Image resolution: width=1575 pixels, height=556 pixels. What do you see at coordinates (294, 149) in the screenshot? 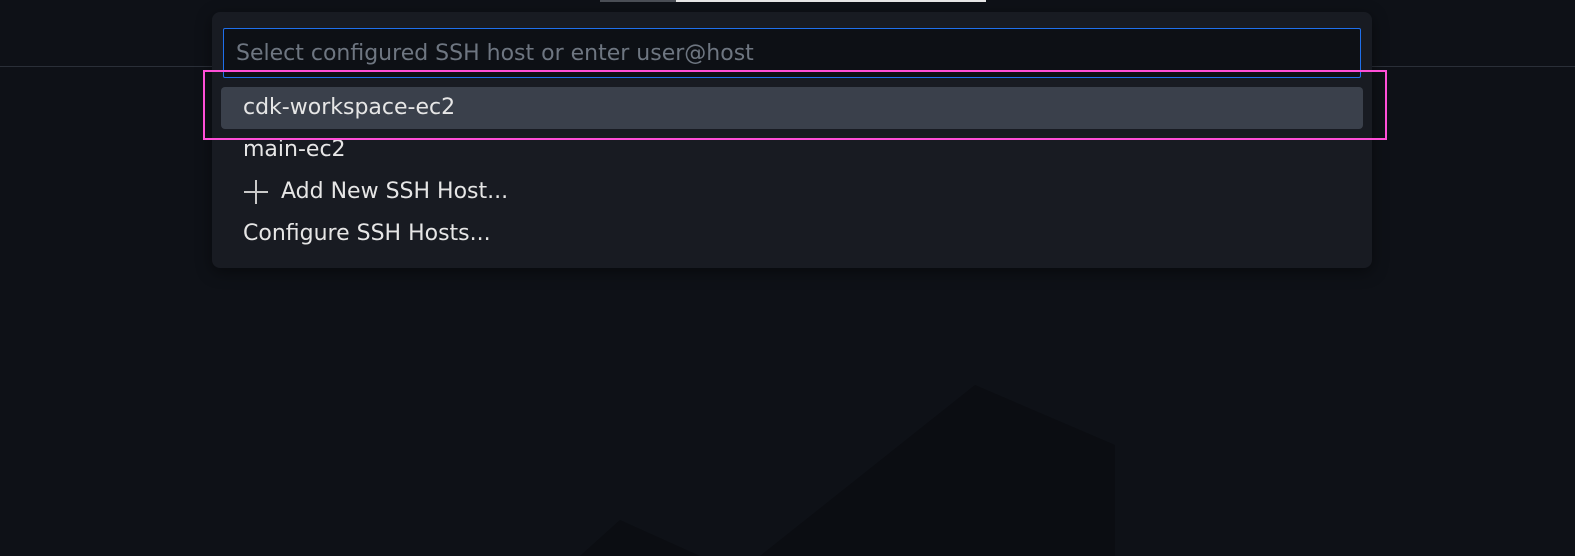
I see `list-item-label: main-ec2` at bounding box center [294, 149].